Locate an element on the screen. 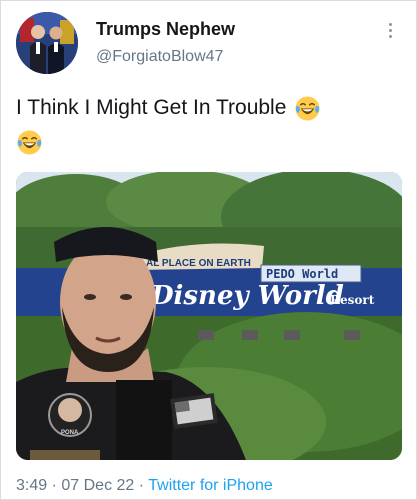  tweet-body: I Think I Might Get In Trouble is located at coordinates (151, 107).